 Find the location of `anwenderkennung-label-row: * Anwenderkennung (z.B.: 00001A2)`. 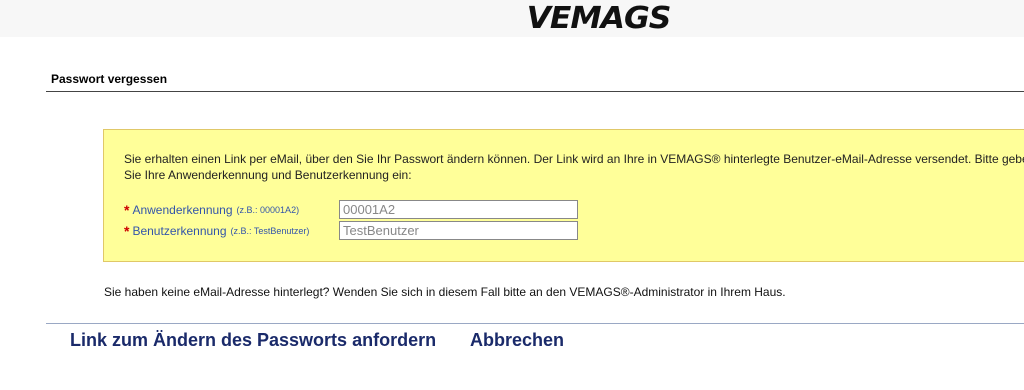

anwenderkennung-label-row: * Anwenderkennung (z.B.: 00001A2) is located at coordinates (211, 210).